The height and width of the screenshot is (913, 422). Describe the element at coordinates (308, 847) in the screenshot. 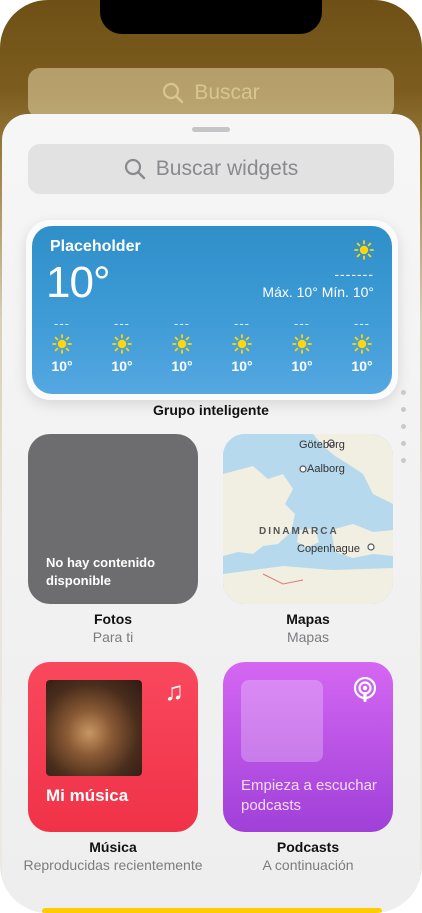

I see `podcasts-title: Podcasts` at that location.